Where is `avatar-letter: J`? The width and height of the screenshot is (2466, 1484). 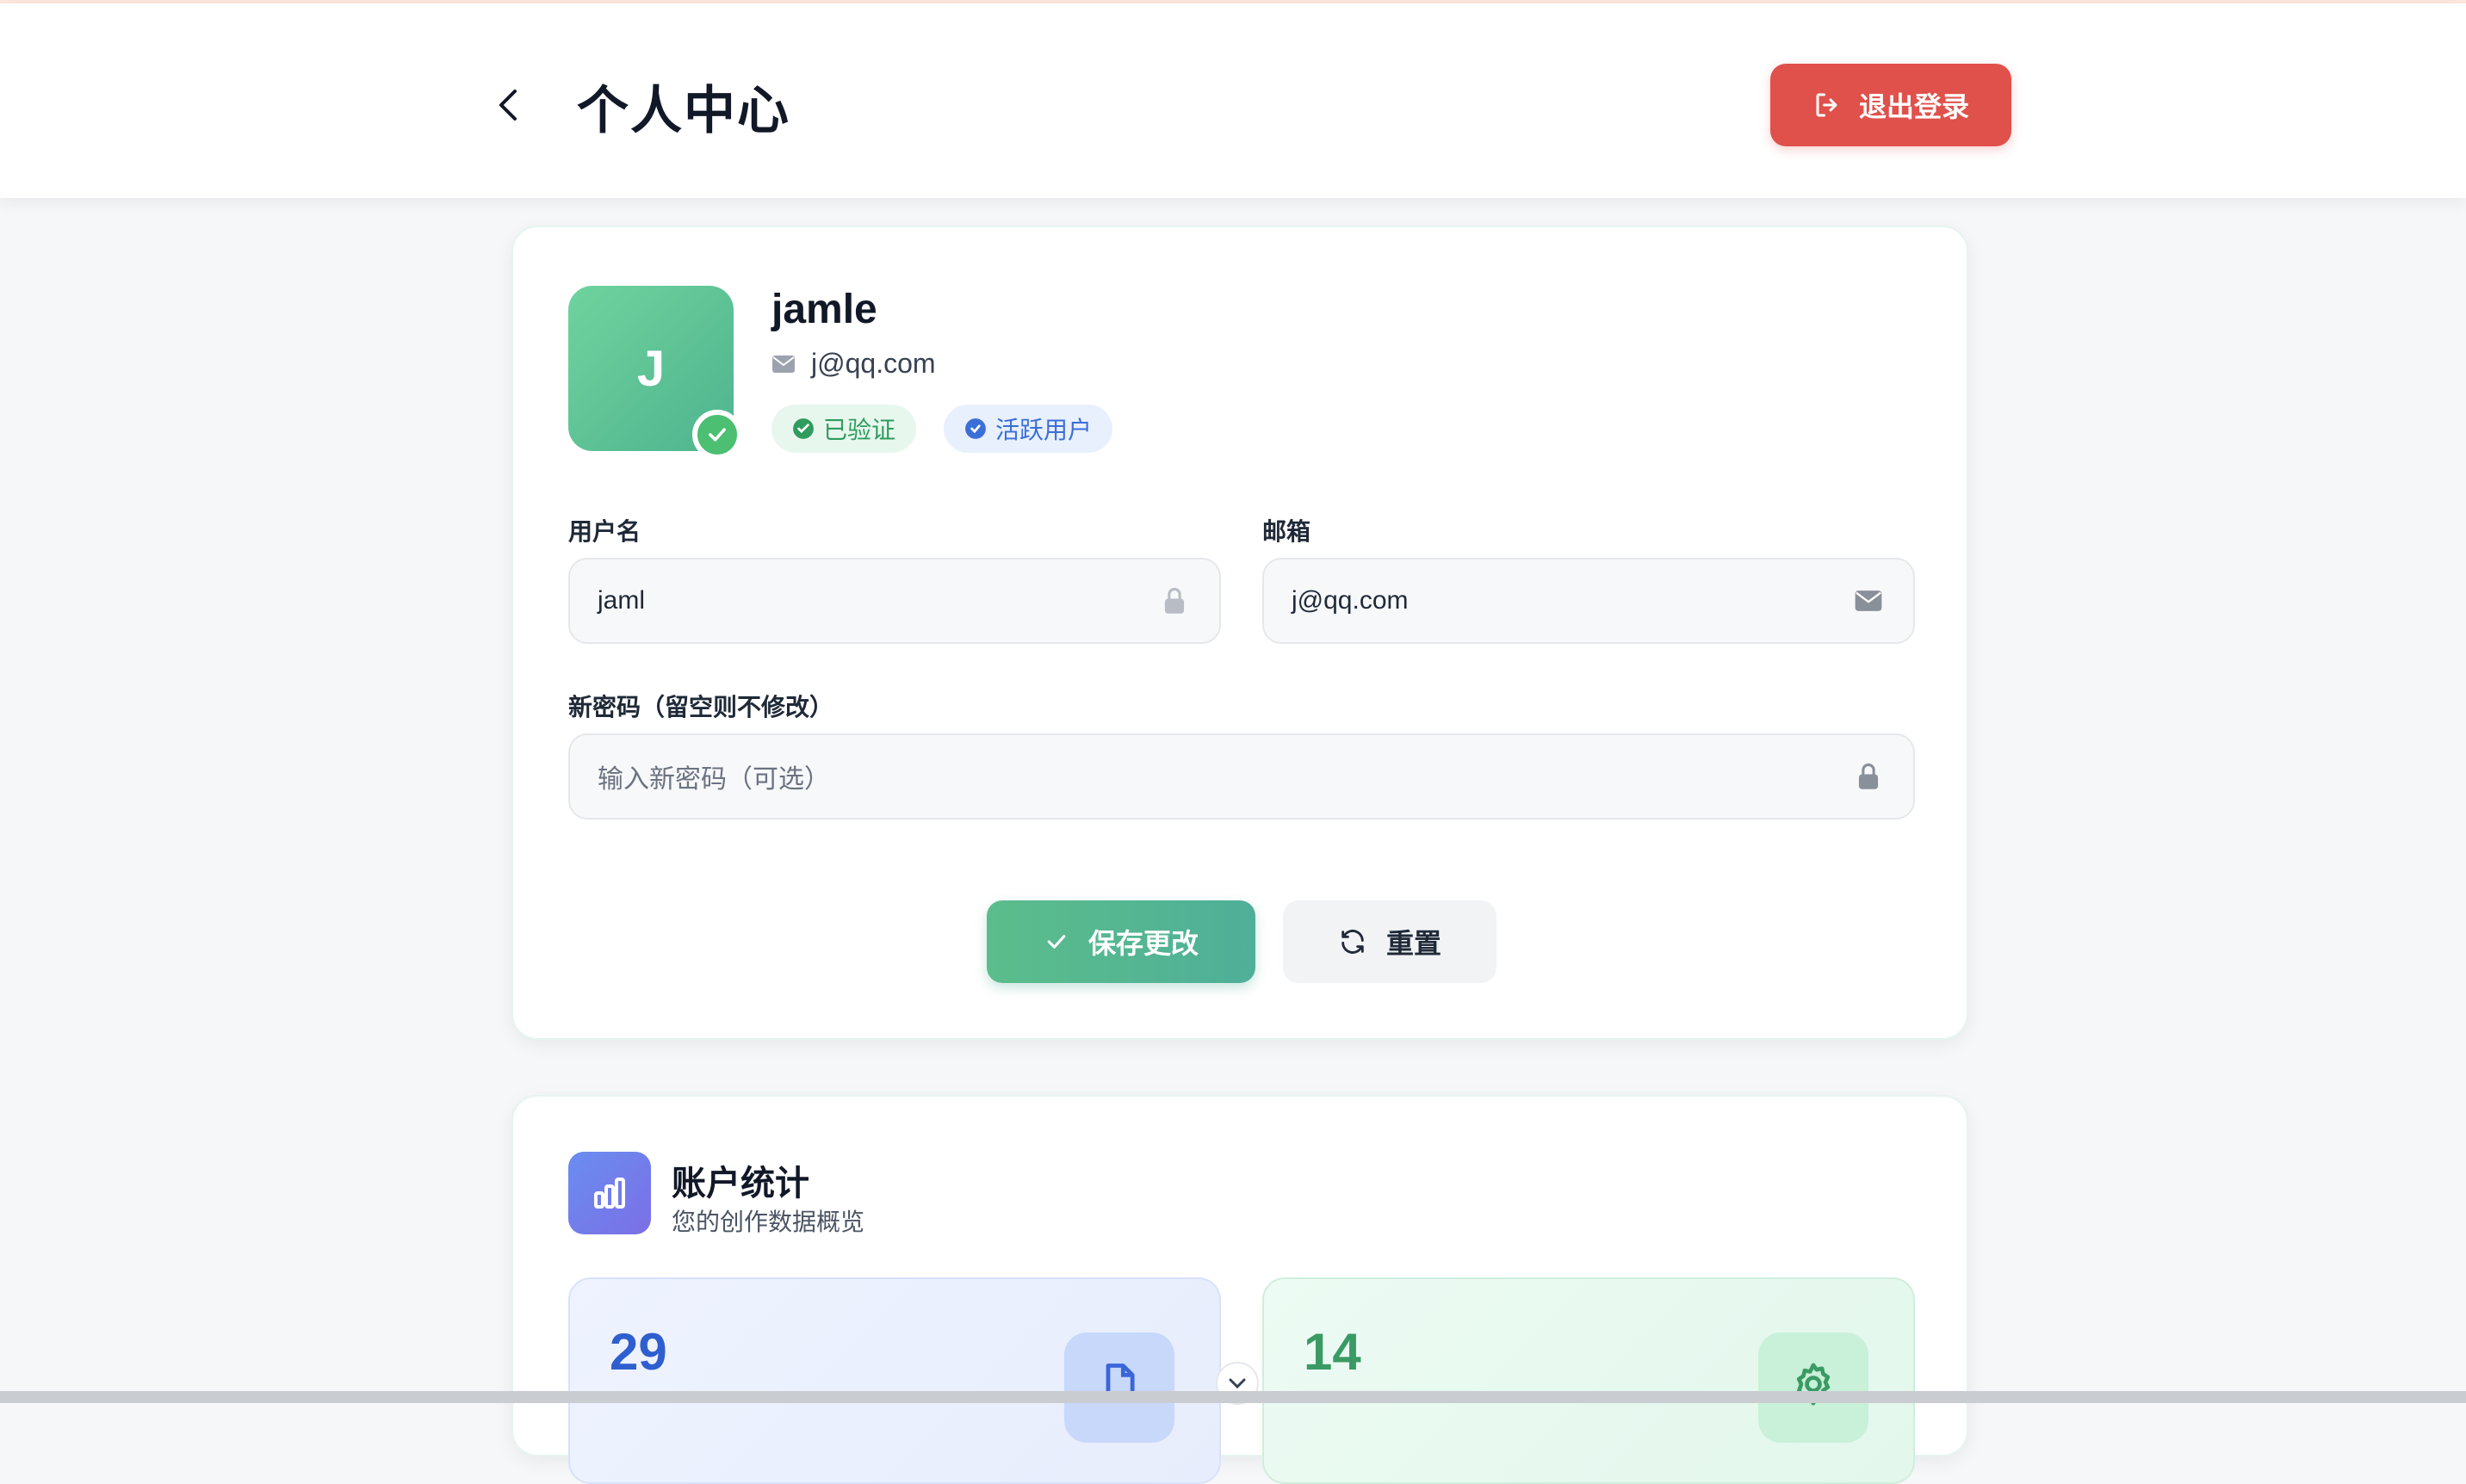
avatar-letter: J is located at coordinates (651, 368).